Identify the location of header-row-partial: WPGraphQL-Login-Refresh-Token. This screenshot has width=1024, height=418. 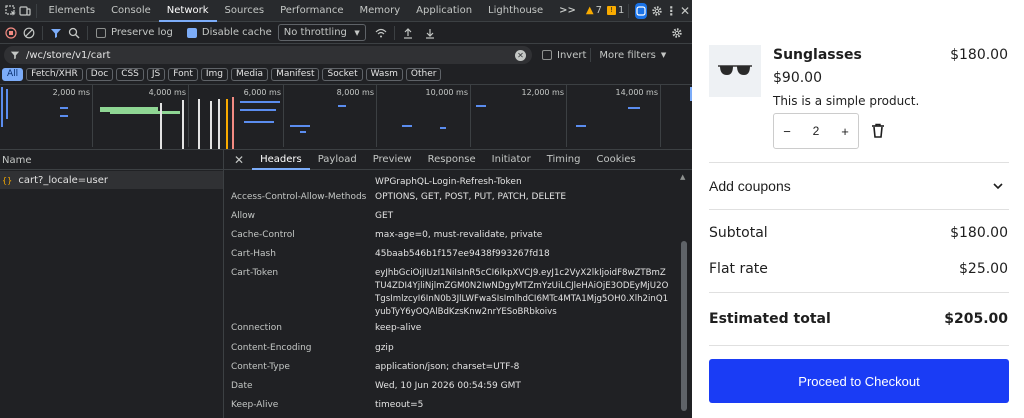
(453, 182).